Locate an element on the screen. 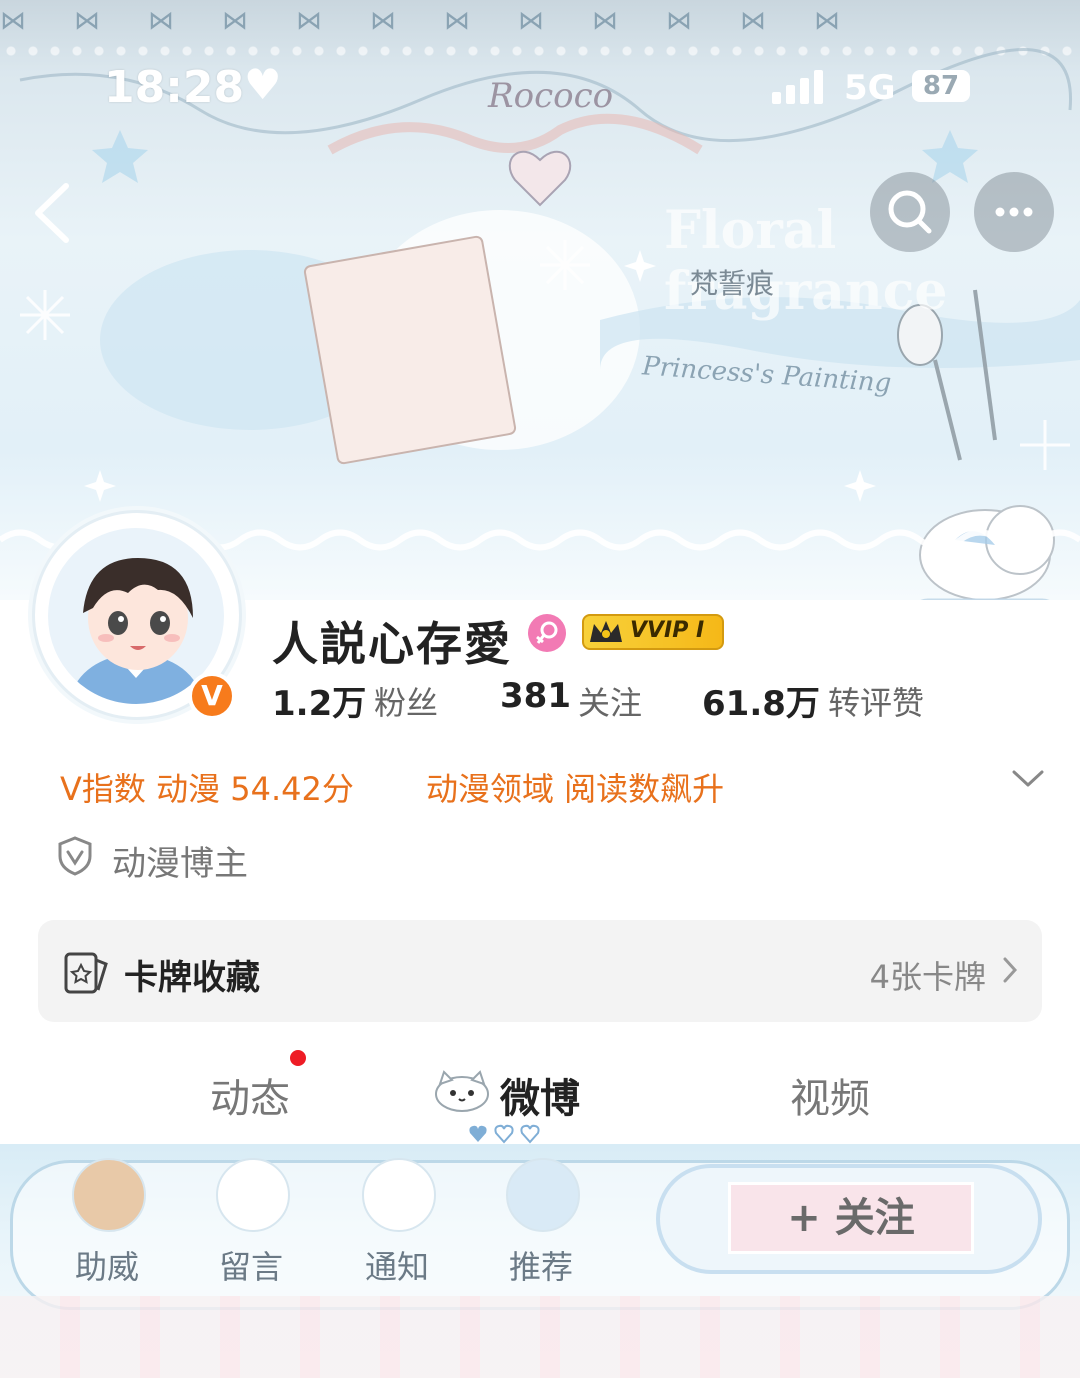 This screenshot has width=1080, height=1378. active-tab-indicator is located at coordinates (504, 1134).